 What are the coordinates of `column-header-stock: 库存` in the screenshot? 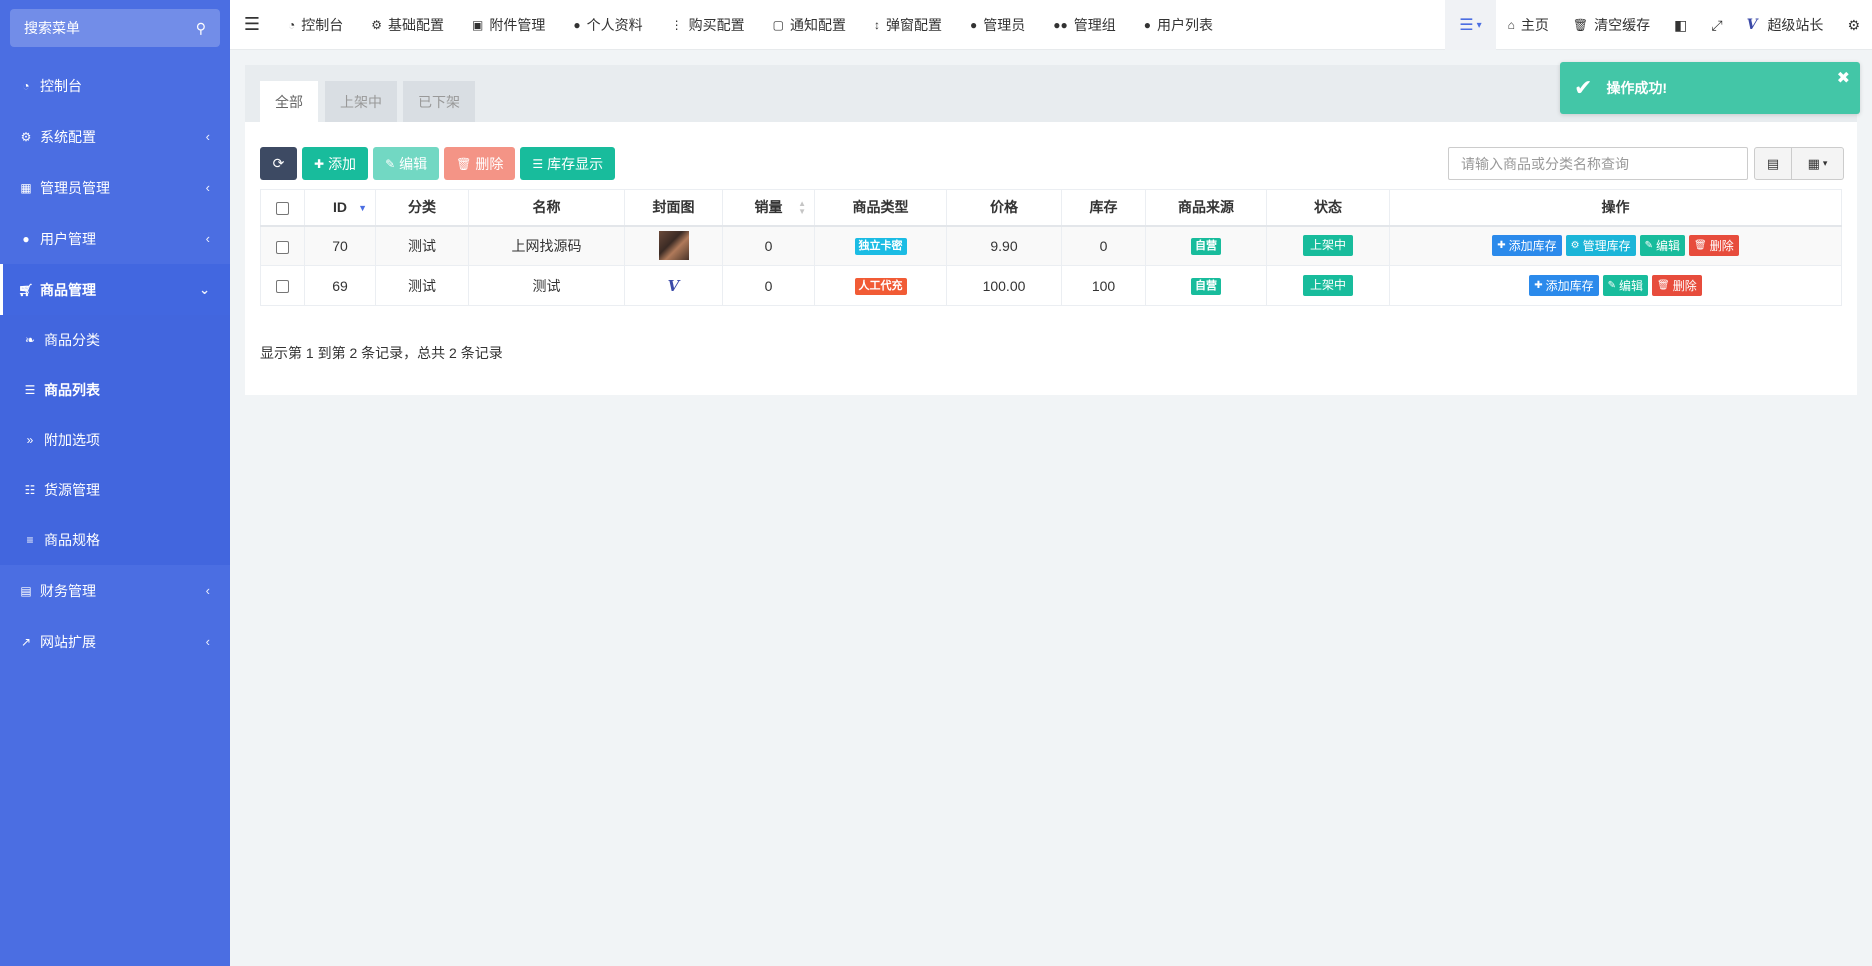 It's located at (1103, 208).